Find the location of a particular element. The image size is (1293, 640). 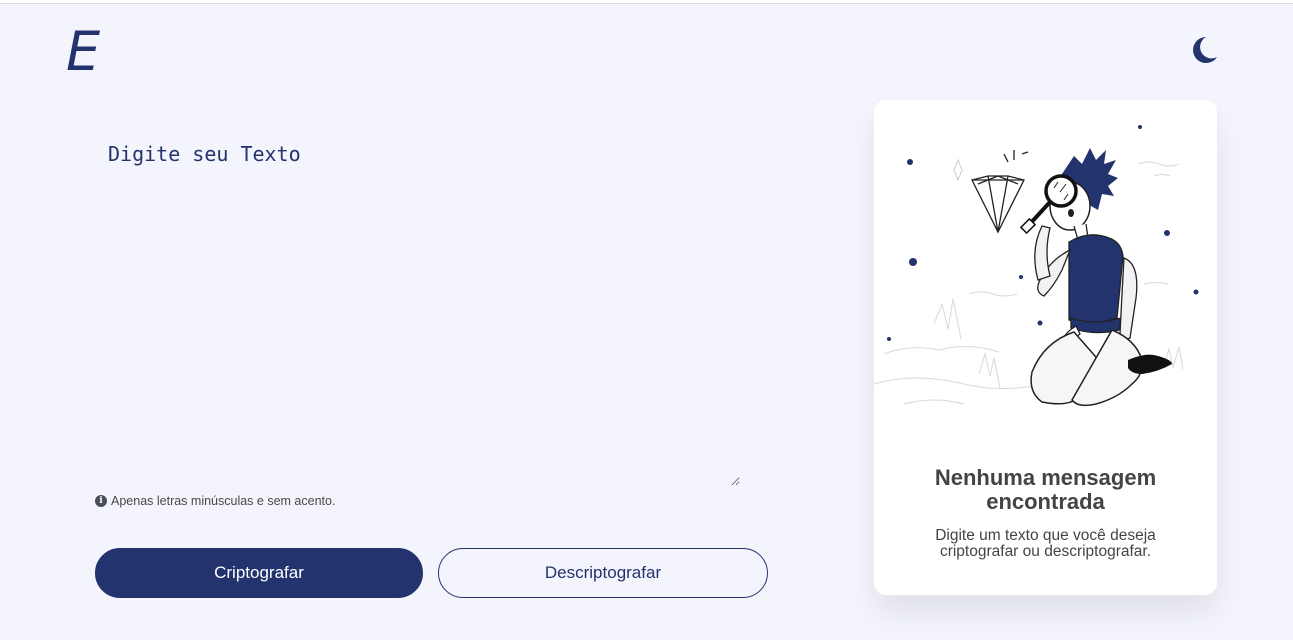

info-icon: i is located at coordinates (101, 501).